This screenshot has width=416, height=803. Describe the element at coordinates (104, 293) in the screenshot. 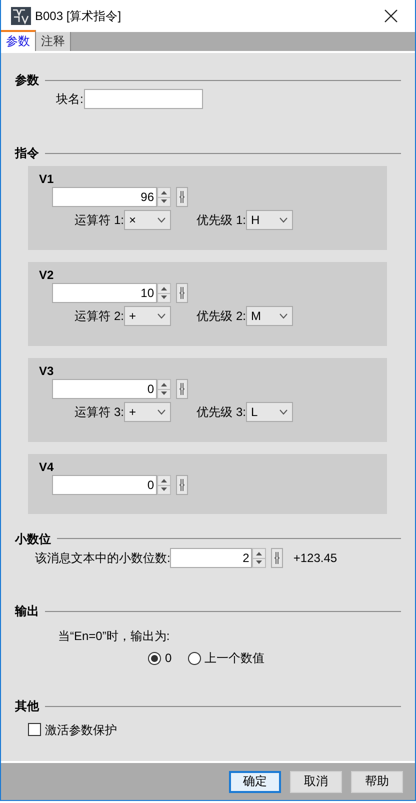

I see `number-field: 10` at that location.